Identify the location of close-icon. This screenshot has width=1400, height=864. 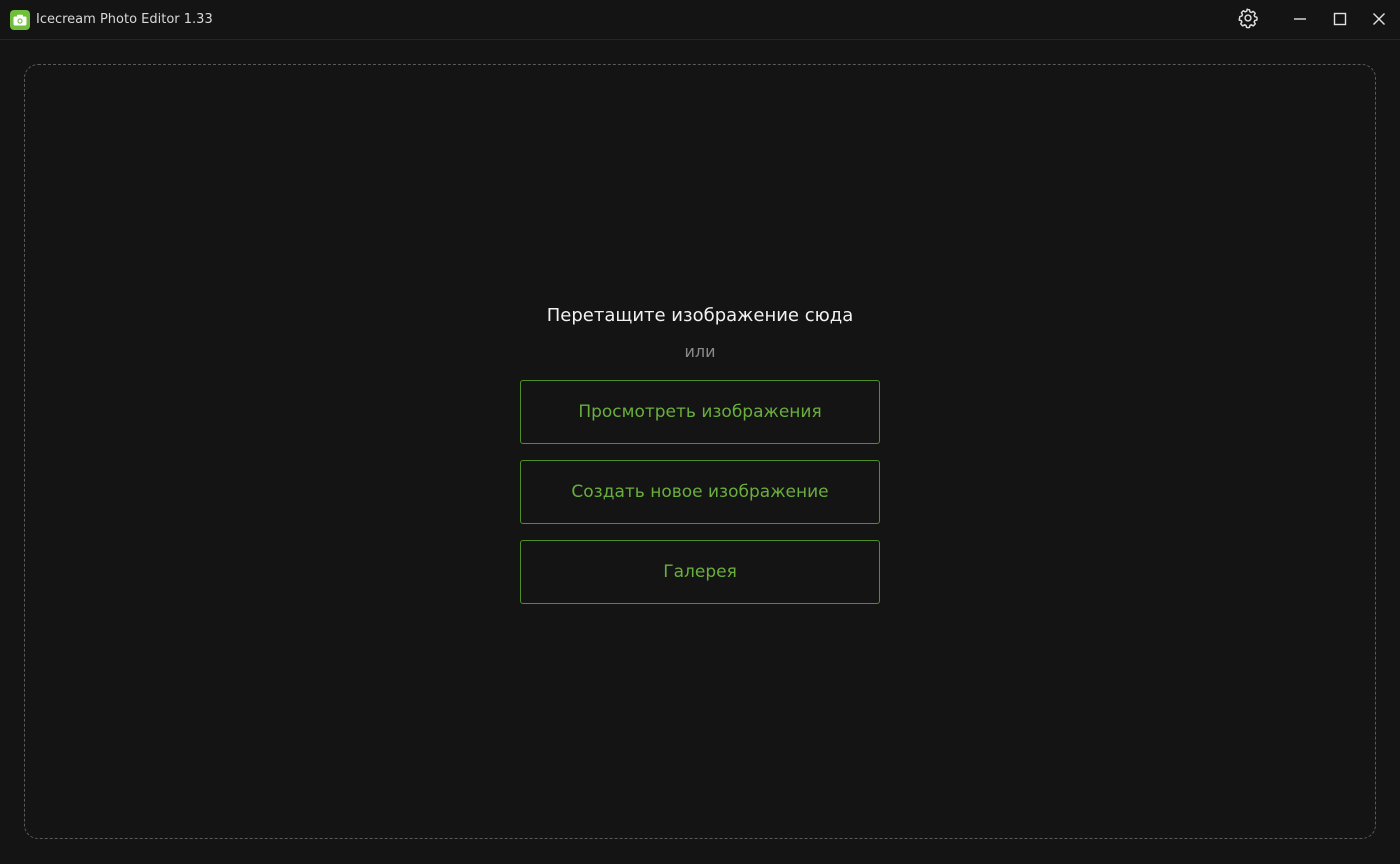
(1379, 20).